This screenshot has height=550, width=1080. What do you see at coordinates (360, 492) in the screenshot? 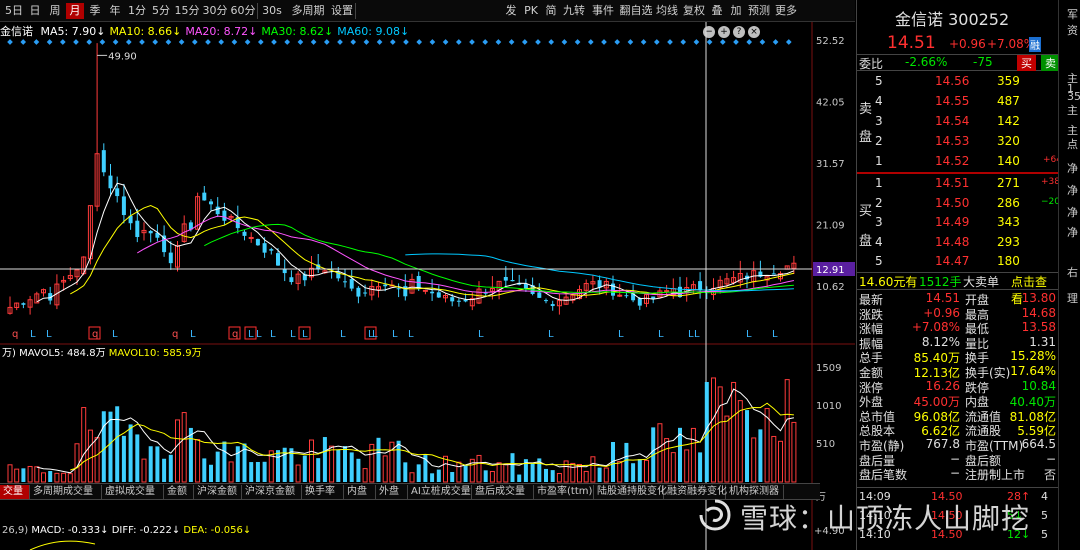
I see `indicator-tab-7: 内盘` at bounding box center [360, 492].